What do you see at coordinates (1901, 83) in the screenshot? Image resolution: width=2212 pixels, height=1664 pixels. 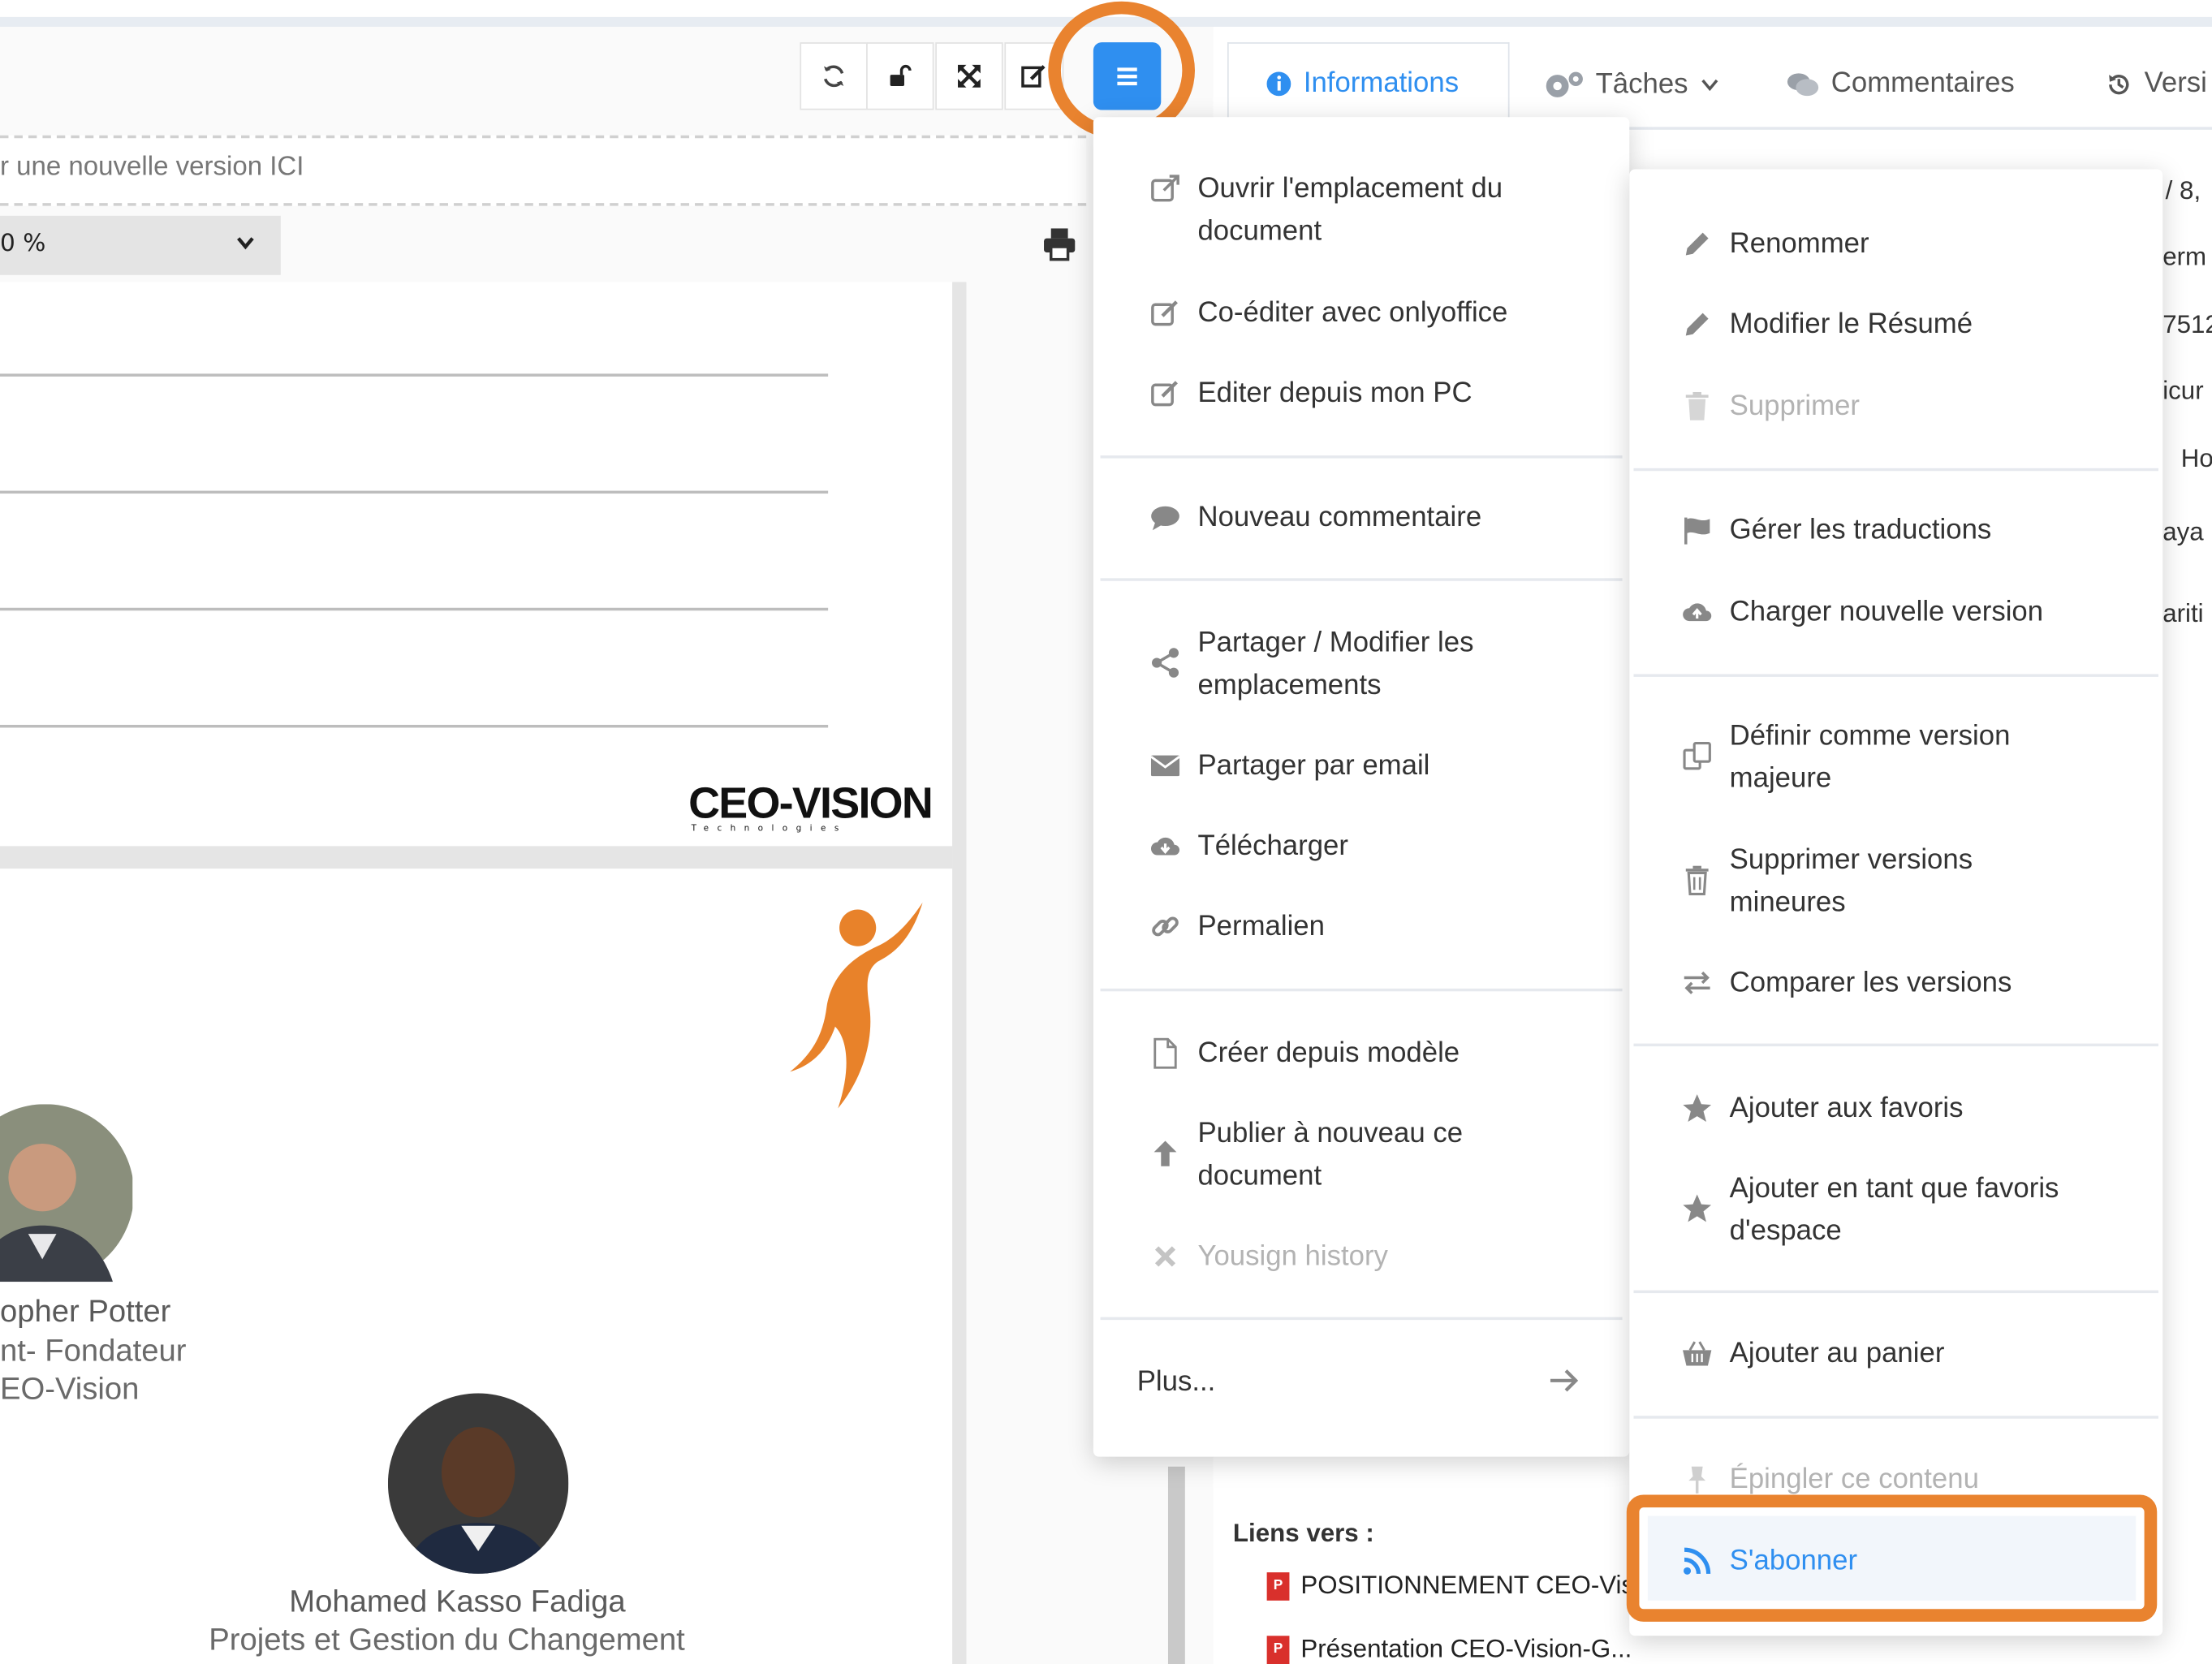 I see `tab-commentaires: Commentaires` at bounding box center [1901, 83].